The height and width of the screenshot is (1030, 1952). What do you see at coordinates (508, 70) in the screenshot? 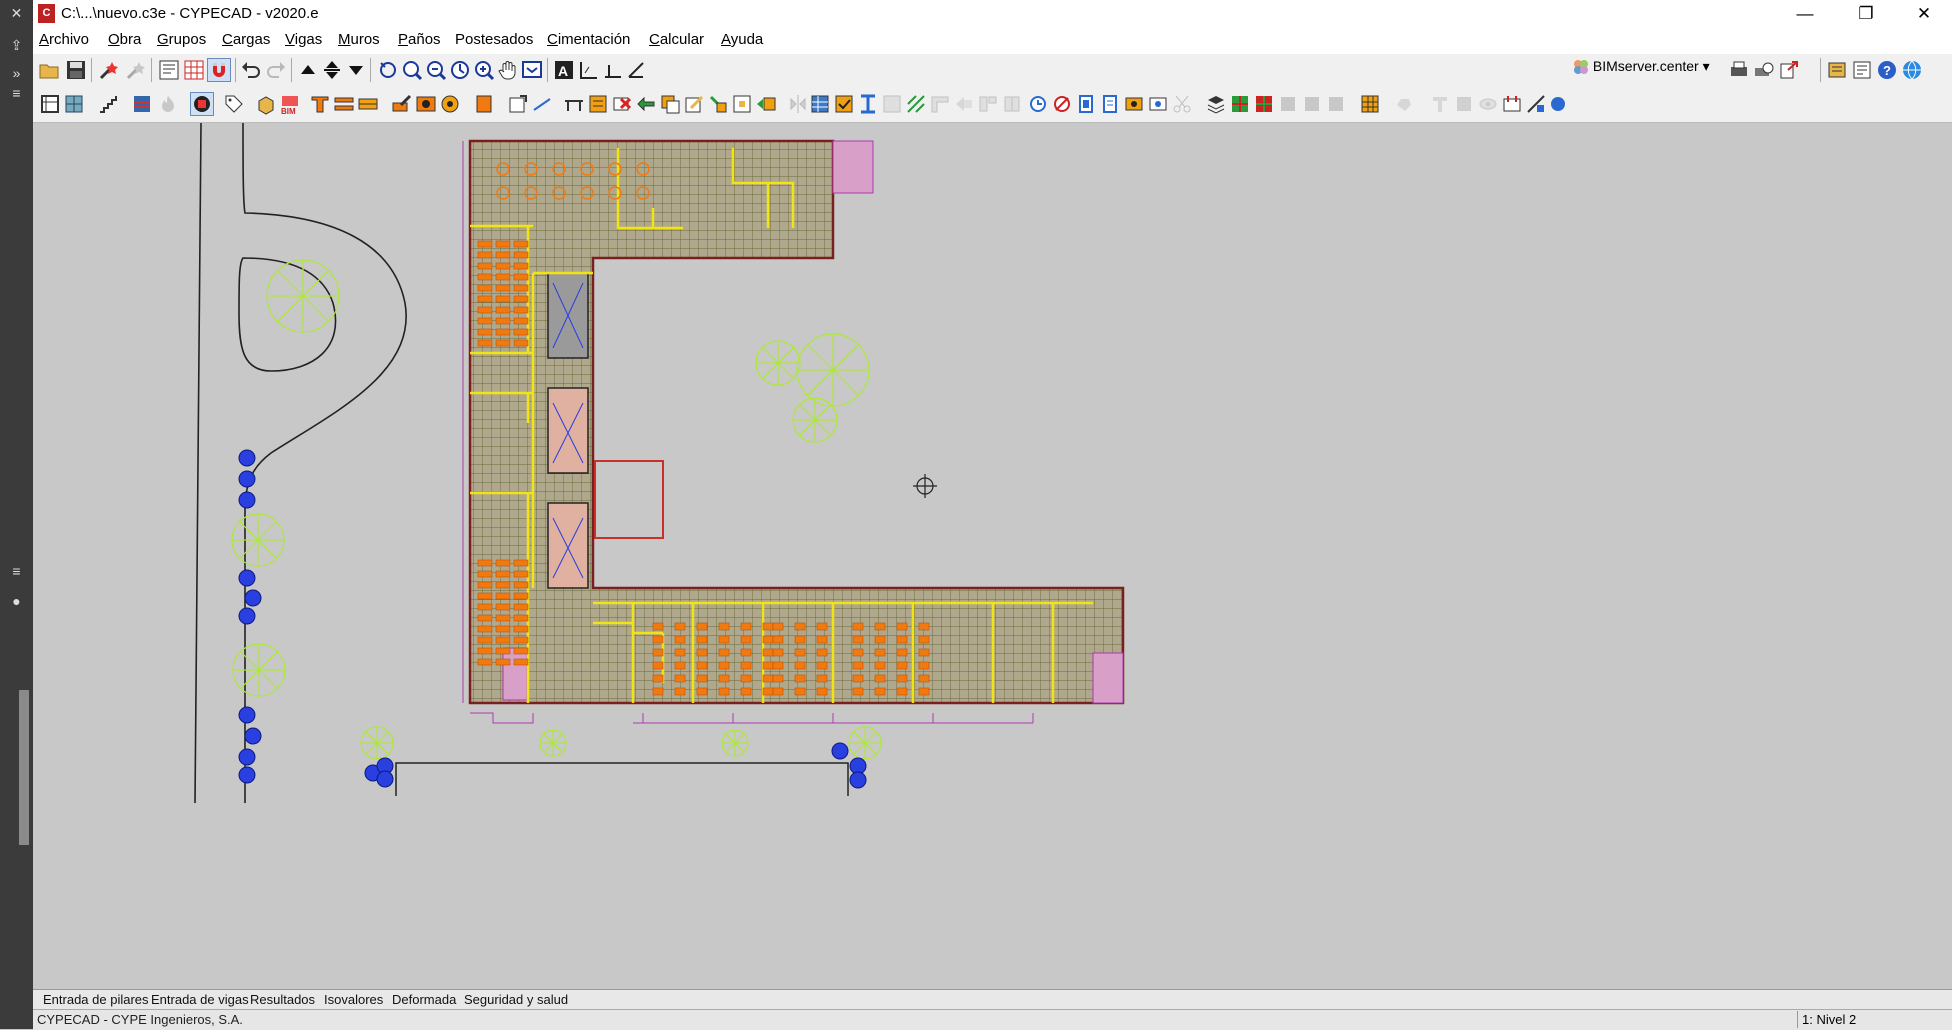
I see `pan-hand-icon` at bounding box center [508, 70].